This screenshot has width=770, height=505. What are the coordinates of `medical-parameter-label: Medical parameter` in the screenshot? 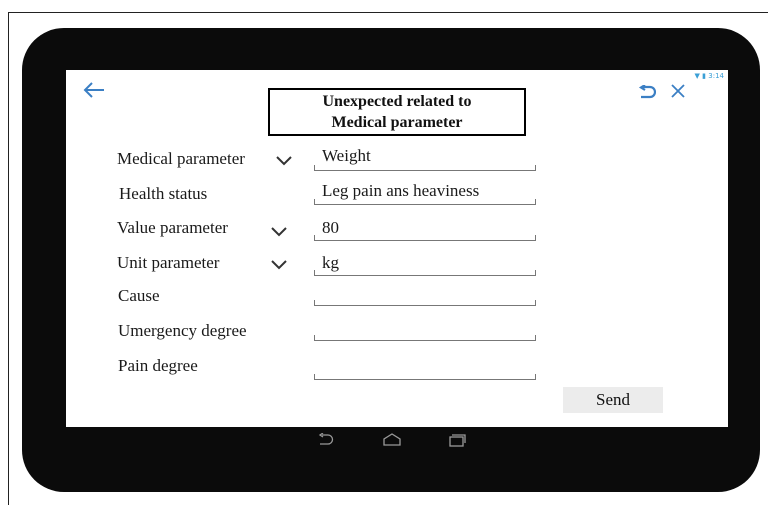 It's located at (181, 158).